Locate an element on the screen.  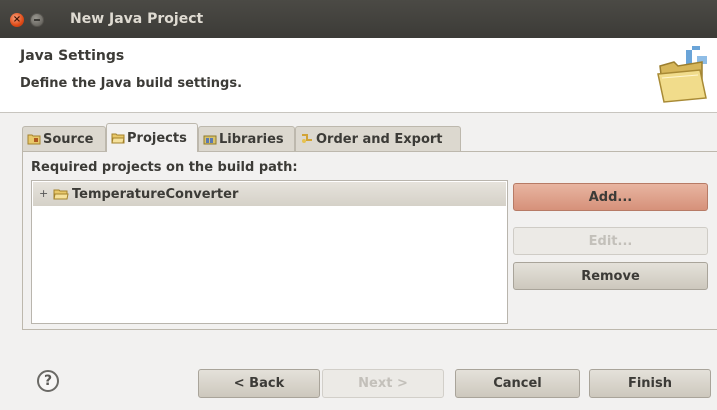
minimize-window-icon is located at coordinates (37, 20).